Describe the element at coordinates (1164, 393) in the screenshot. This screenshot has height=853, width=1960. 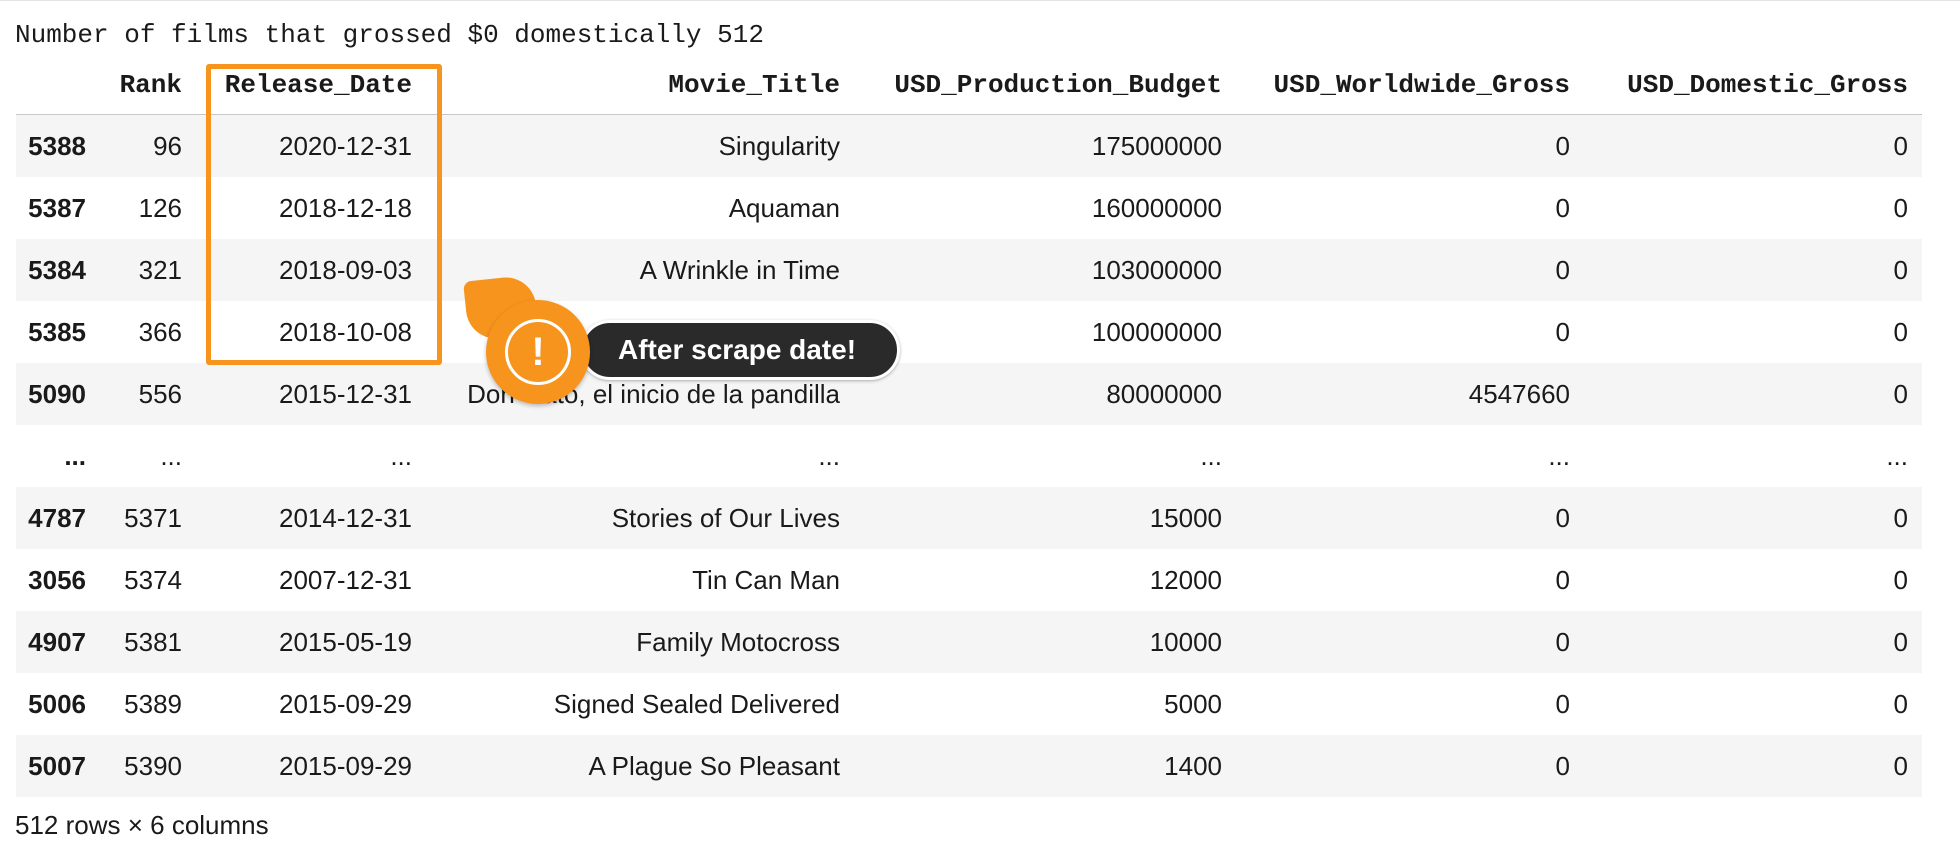
I see `cell-production-budget: 80000000` at that location.